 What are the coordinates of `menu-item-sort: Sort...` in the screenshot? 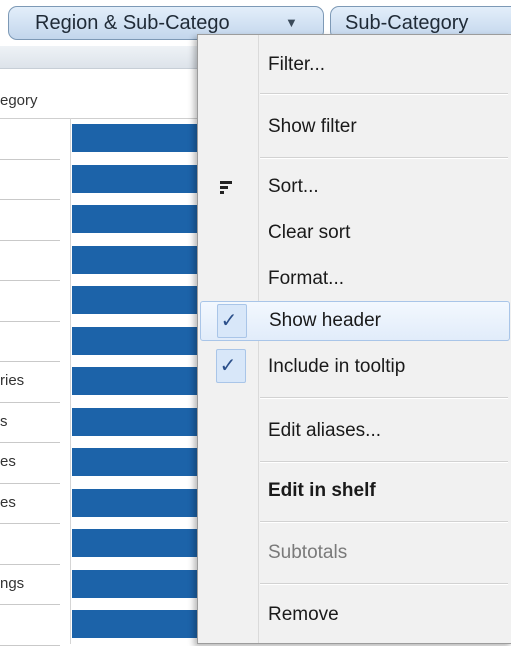 It's located at (355, 187).